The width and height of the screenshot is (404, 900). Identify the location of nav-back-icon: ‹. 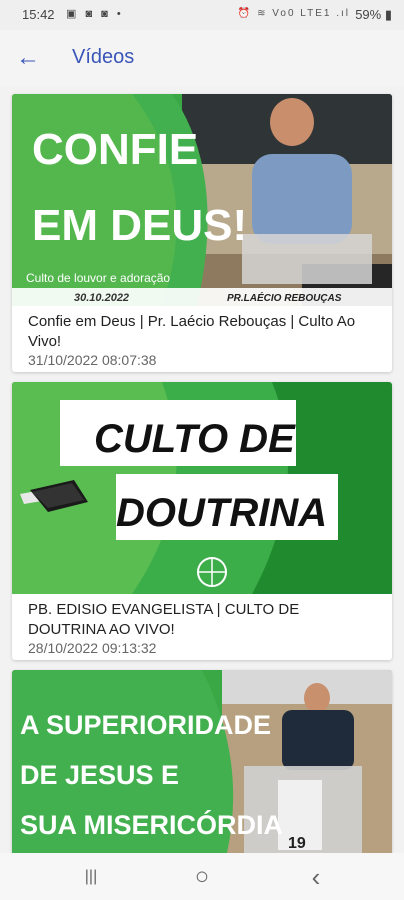
(316, 877).